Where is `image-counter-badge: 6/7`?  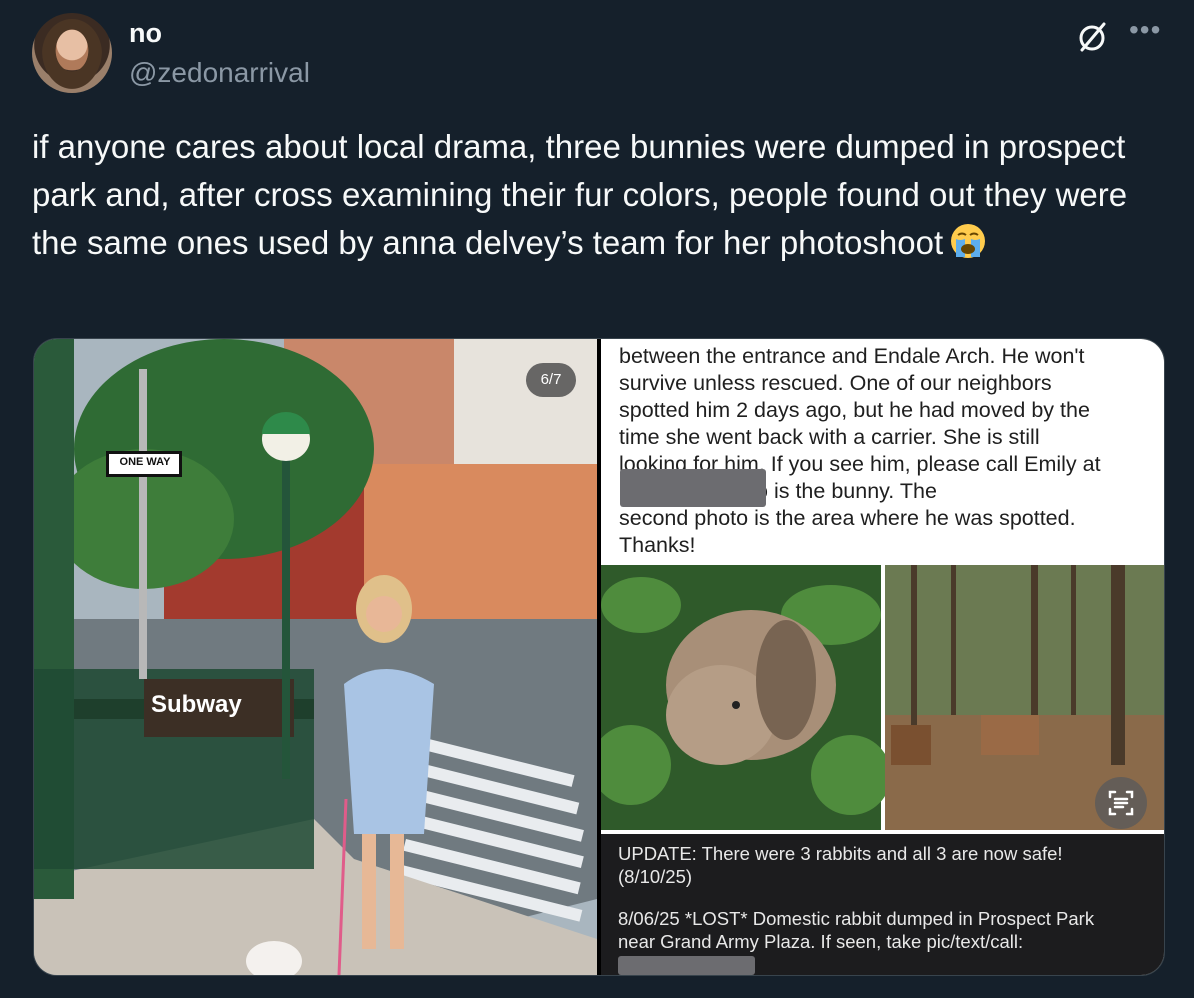
image-counter-badge: 6/7 is located at coordinates (551, 380).